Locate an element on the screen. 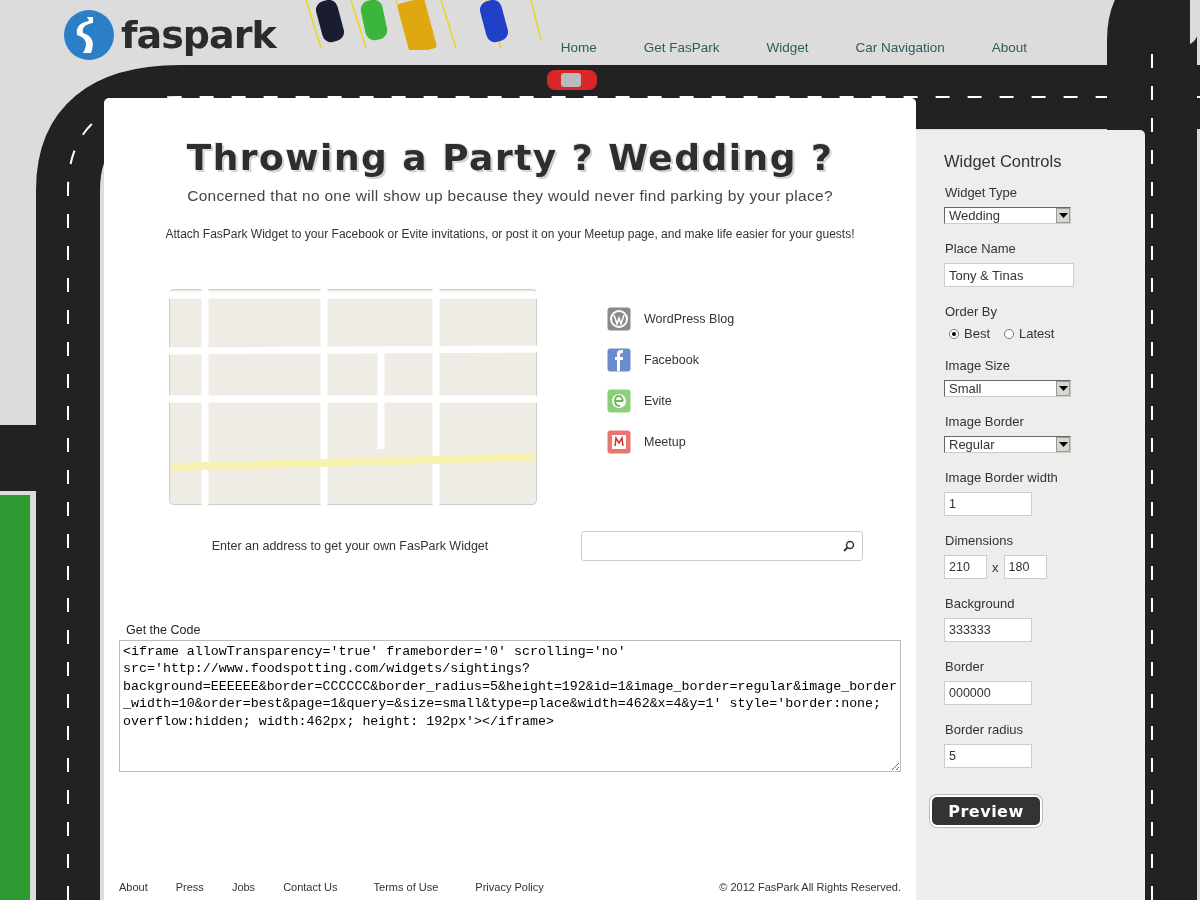 The image size is (1200, 900). car-icon is located at coordinates (572, 80).